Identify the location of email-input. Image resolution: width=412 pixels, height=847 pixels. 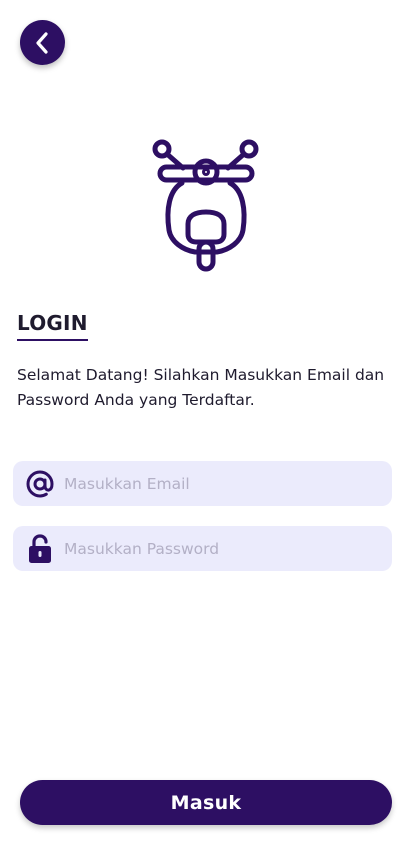
(228, 483).